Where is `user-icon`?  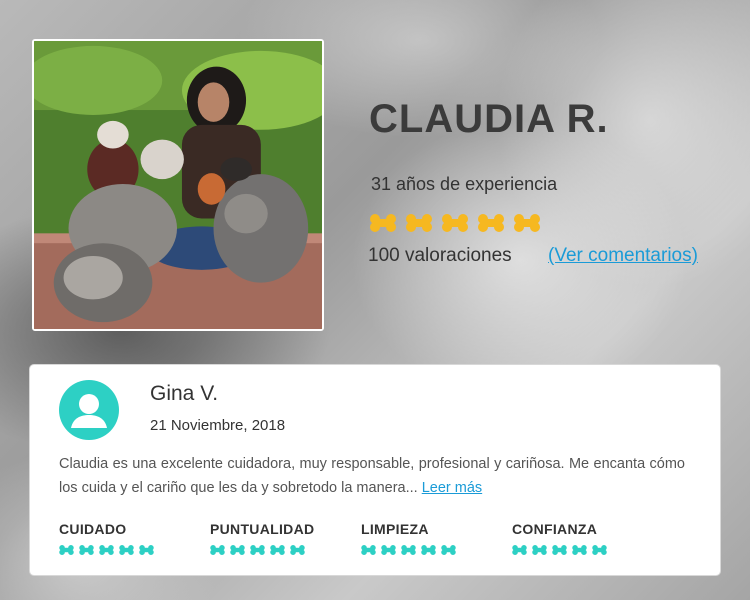 user-icon is located at coordinates (89, 410).